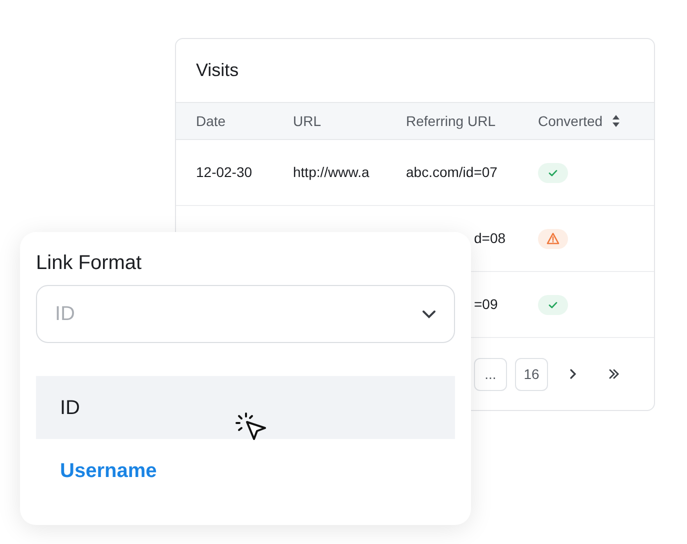 The width and height of the screenshot is (687, 544). What do you see at coordinates (89, 263) in the screenshot?
I see `field-label: Link Format` at bounding box center [89, 263].